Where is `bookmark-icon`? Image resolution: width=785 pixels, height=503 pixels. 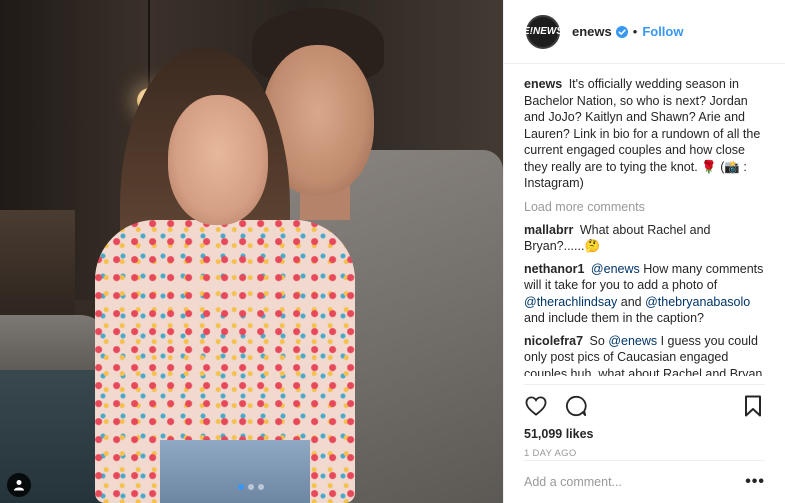
bookmark-icon is located at coordinates (753, 406).